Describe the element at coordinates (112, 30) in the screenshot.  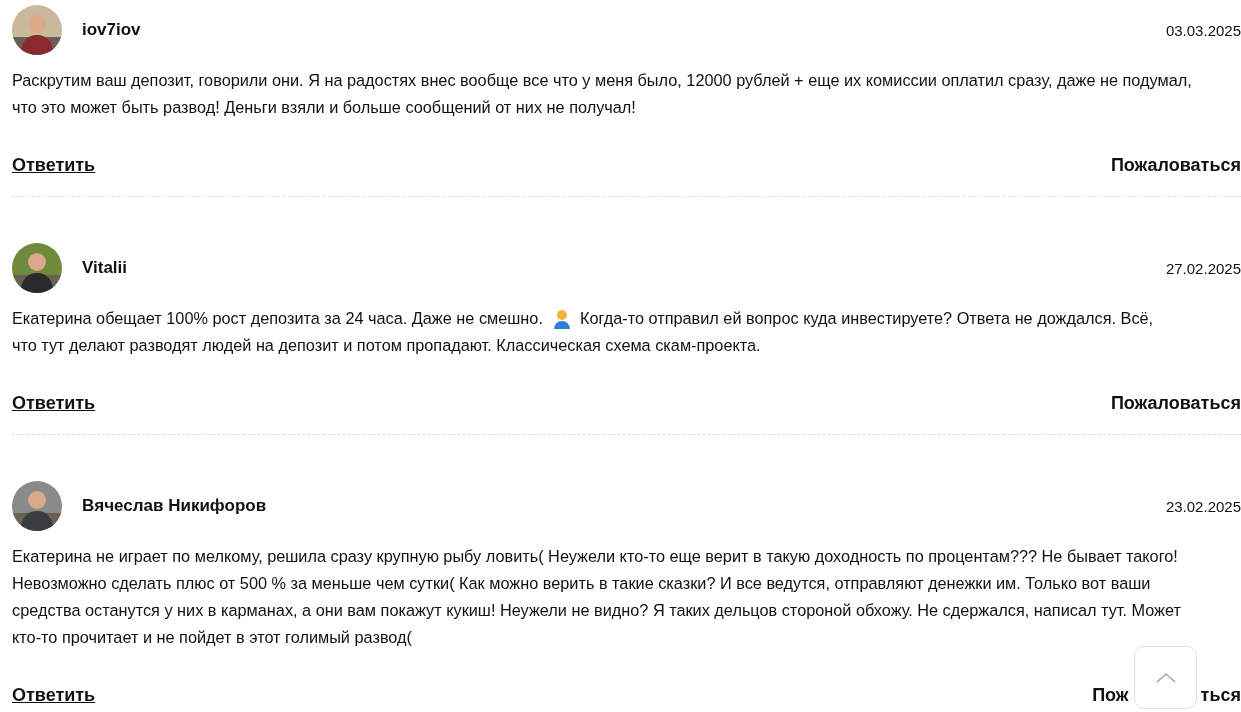
I see `author-name: iov7iov` at that location.